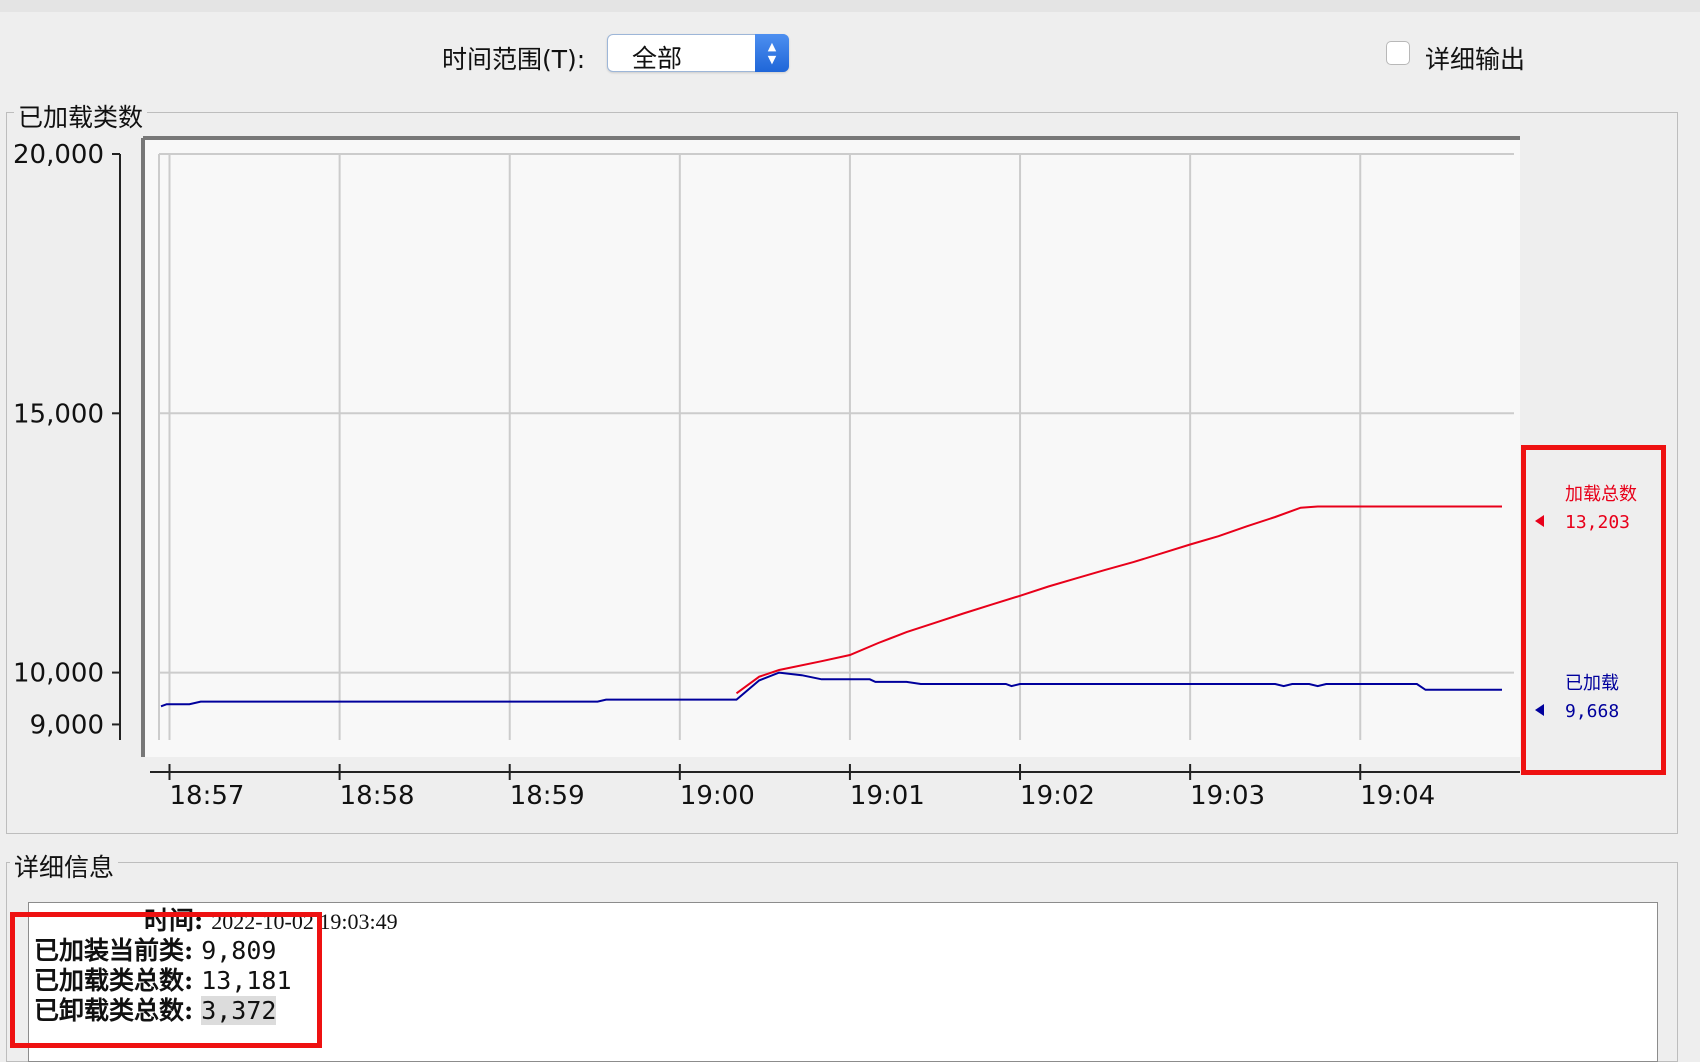 The height and width of the screenshot is (1062, 1700). What do you see at coordinates (207, 796) in the screenshot?
I see `x-tick-label: 18:57` at bounding box center [207, 796].